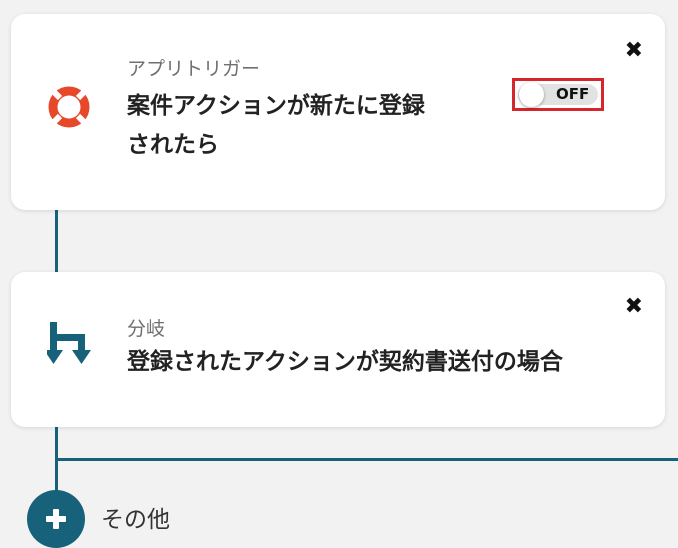  Describe the element at coordinates (146, 329) in the screenshot. I see `branch-type-label: 分岐` at that location.